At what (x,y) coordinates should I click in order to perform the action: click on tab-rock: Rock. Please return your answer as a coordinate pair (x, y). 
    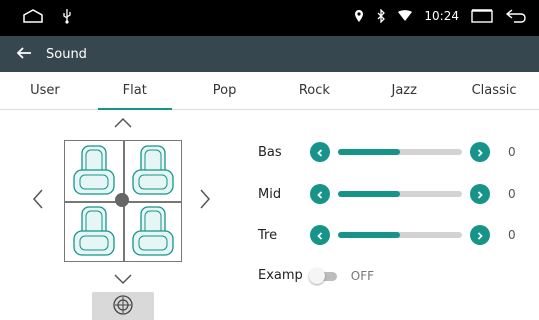
    Looking at the image, I should click on (314, 90).